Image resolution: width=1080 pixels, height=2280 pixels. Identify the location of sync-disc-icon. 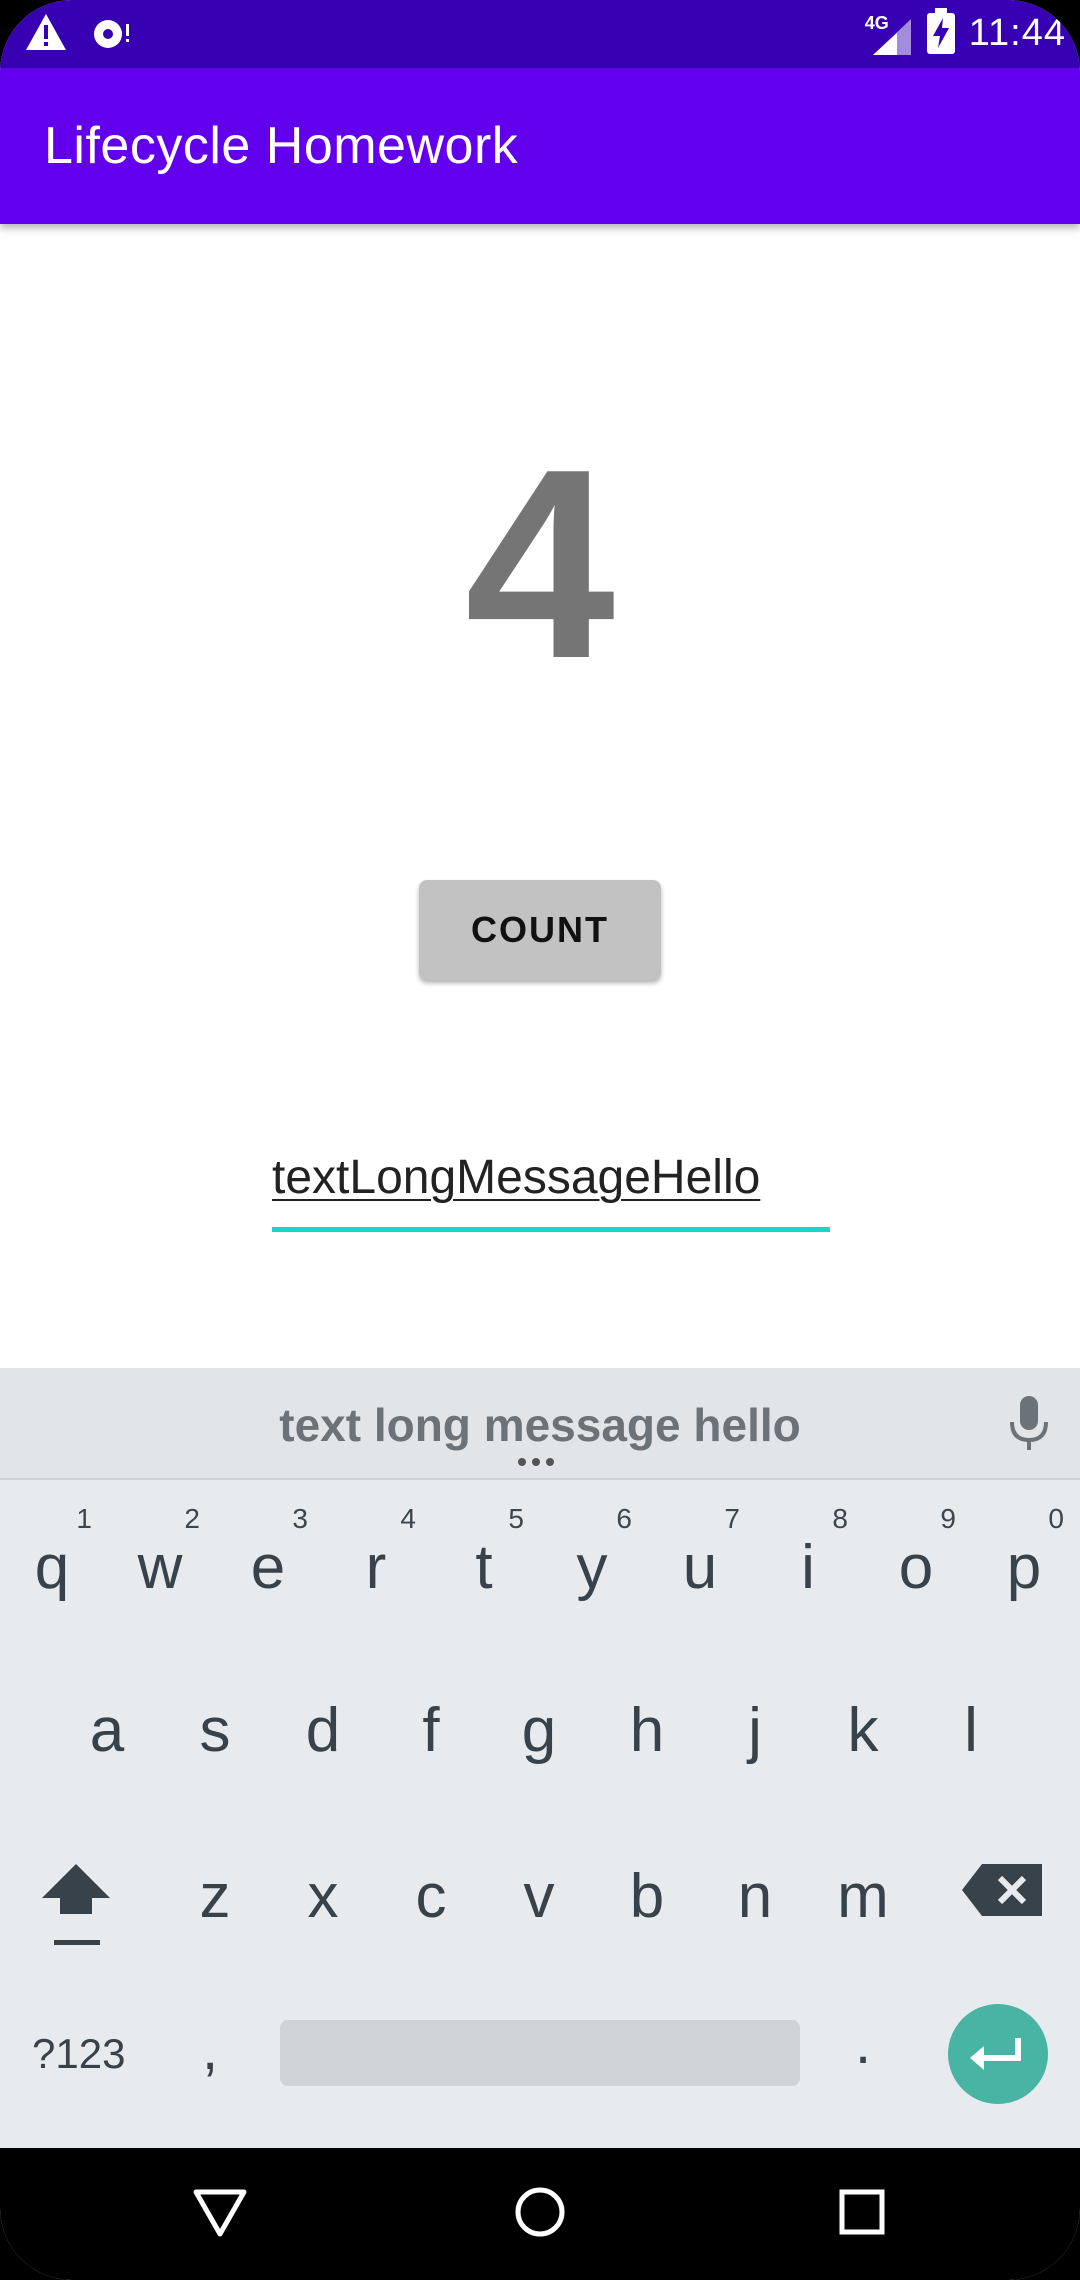
(112, 34).